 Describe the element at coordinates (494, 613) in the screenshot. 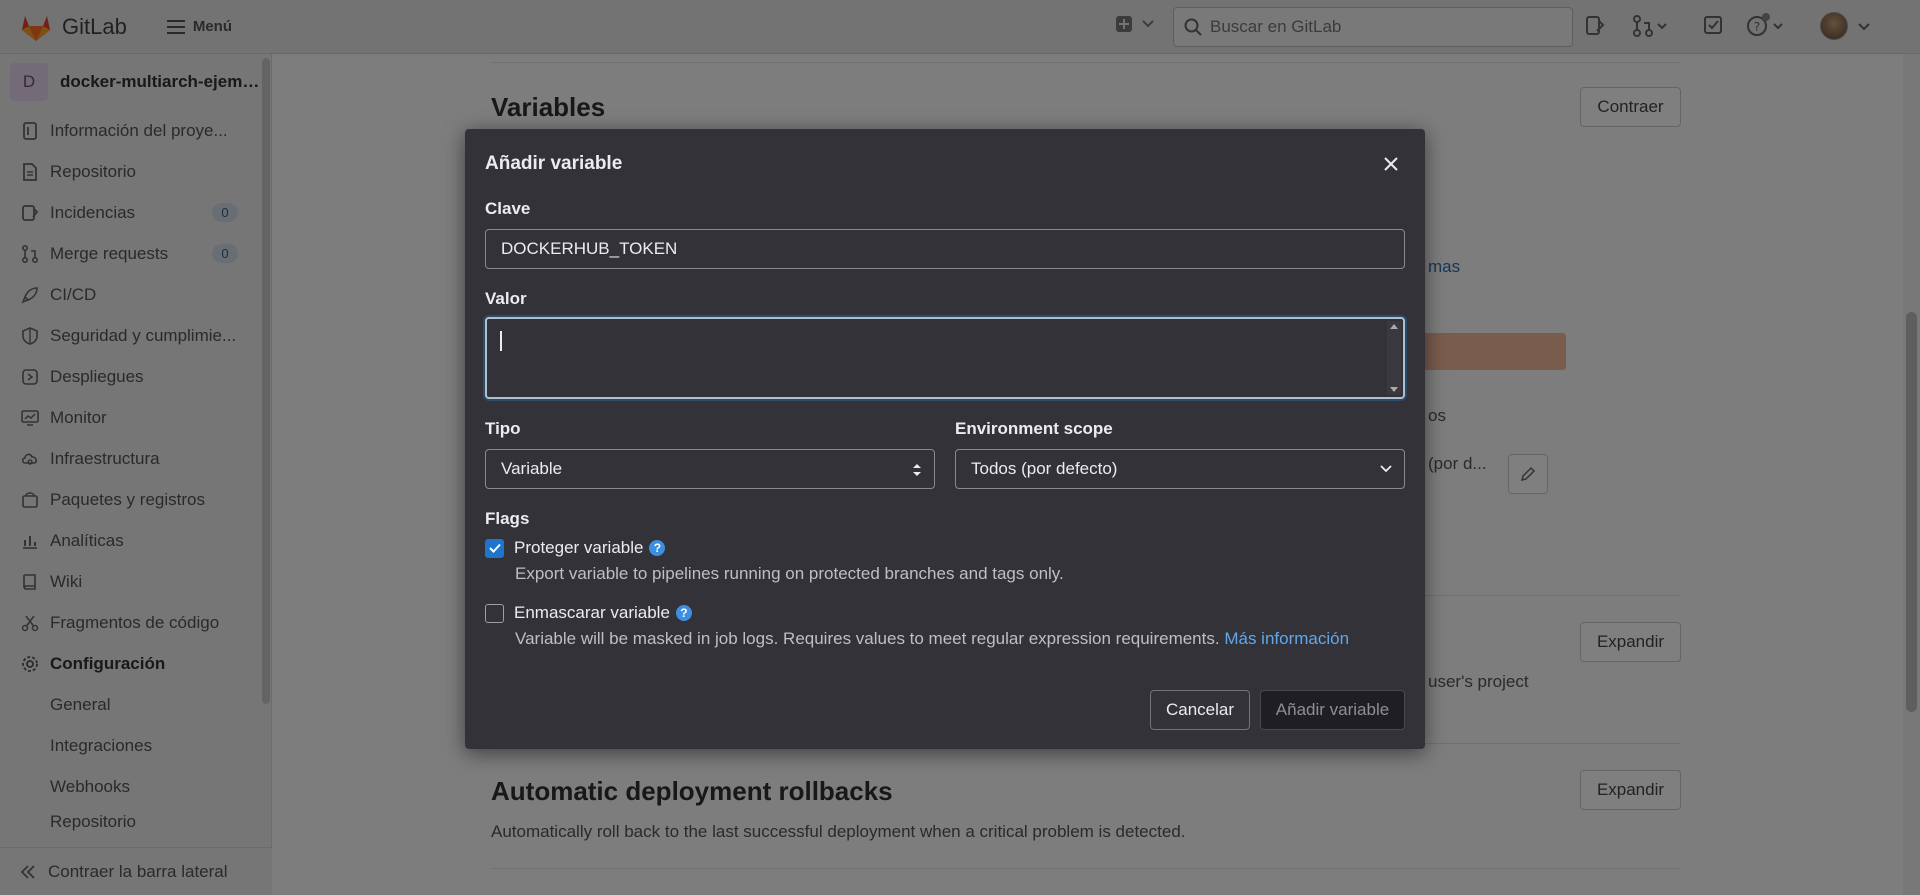

I see `mask-variable-checkbox` at that location.